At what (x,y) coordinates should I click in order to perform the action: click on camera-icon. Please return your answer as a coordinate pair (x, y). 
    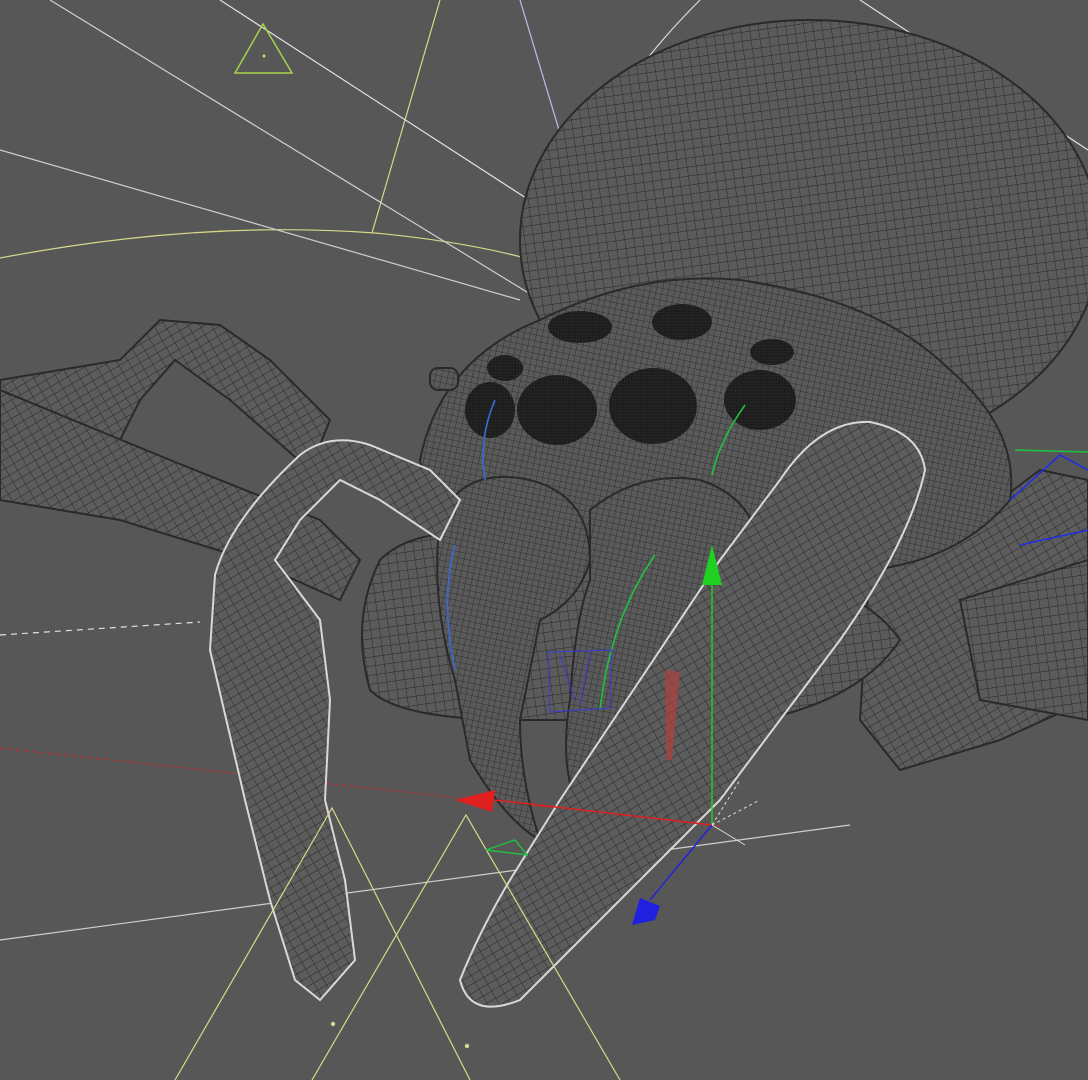
    Looking at the image, I should click on (263, 48).